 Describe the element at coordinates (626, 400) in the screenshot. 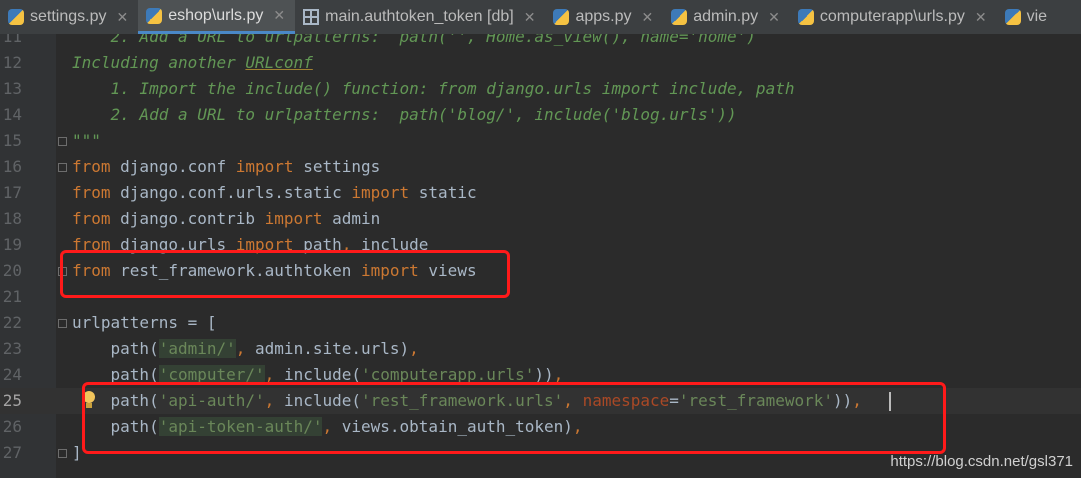

I see `code-token: namespace` at that location.